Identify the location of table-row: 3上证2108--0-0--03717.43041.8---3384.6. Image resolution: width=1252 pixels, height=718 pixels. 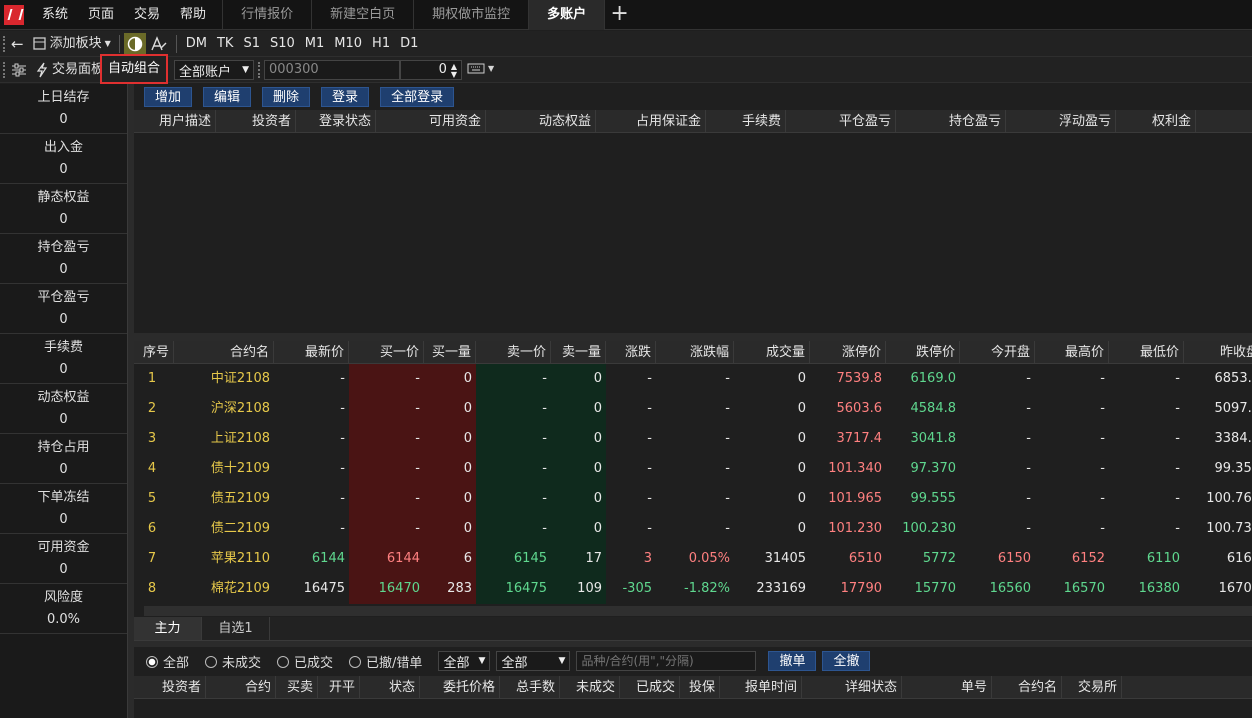
(693, 439).